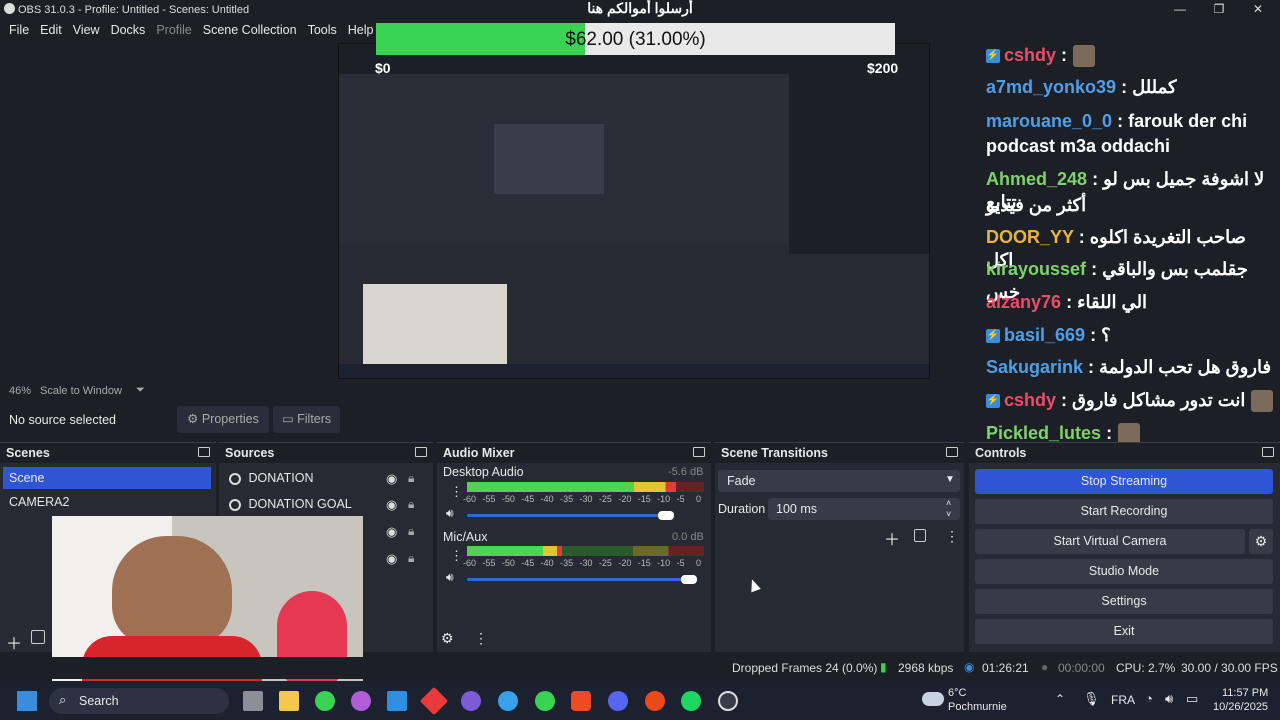 The image size is (1280, 720). Describe the element at coordinates (920, 535) in the screenshot. I see `remove-transition-icon` at that location.